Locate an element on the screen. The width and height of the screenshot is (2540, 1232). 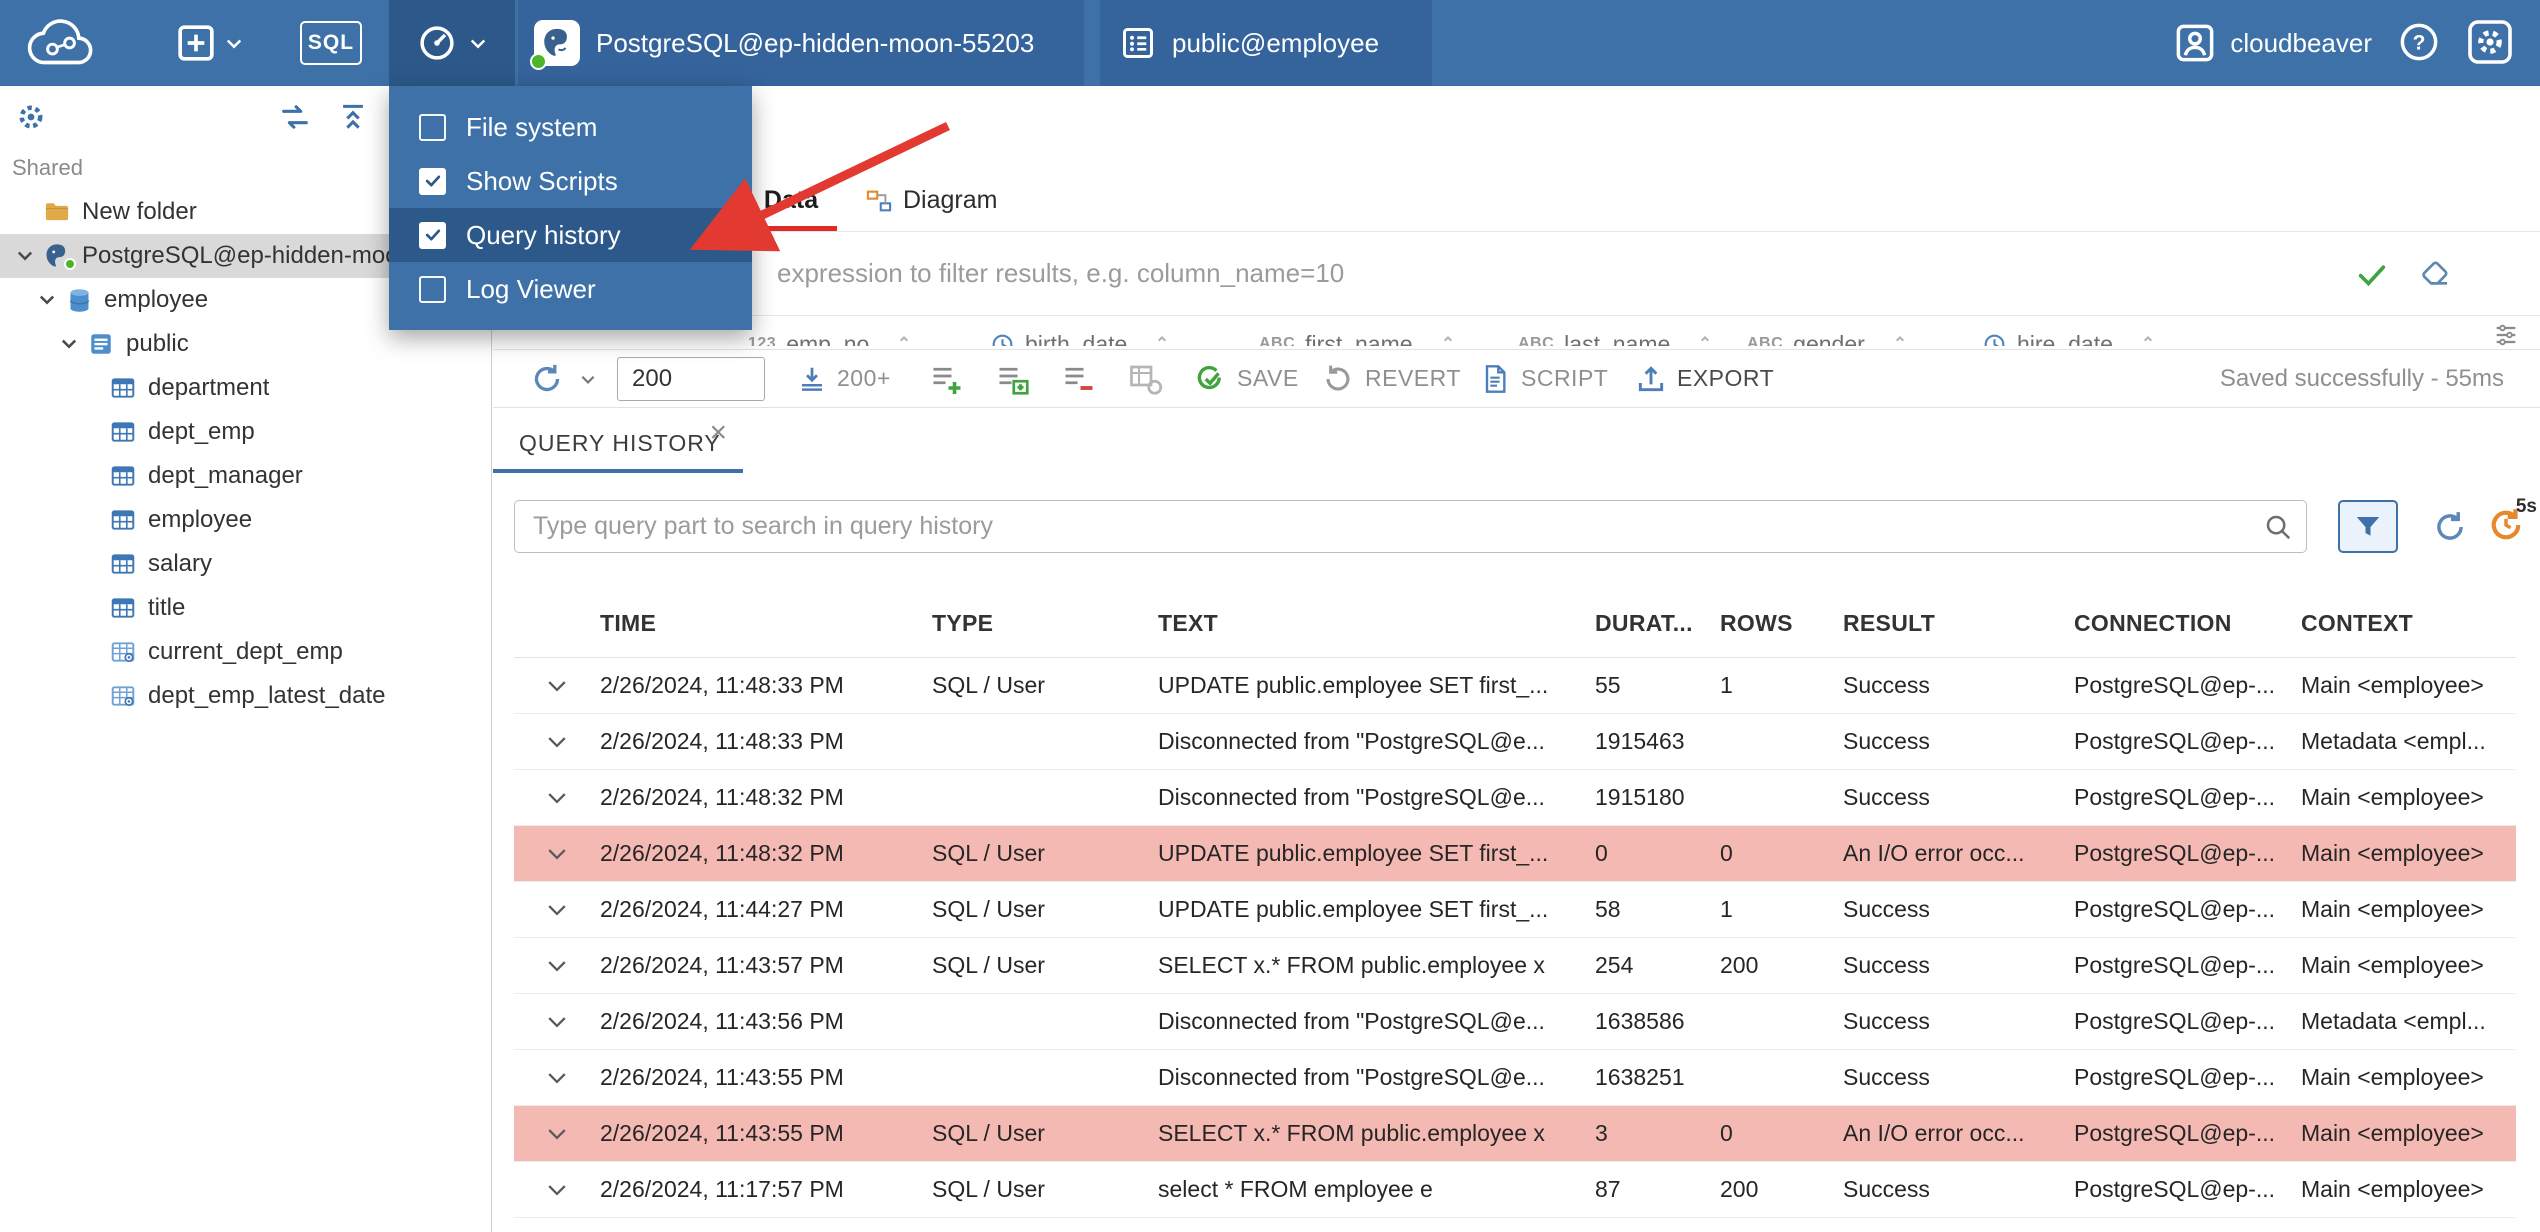
tree-item-salary: salary is located at coordinates (245, 564).